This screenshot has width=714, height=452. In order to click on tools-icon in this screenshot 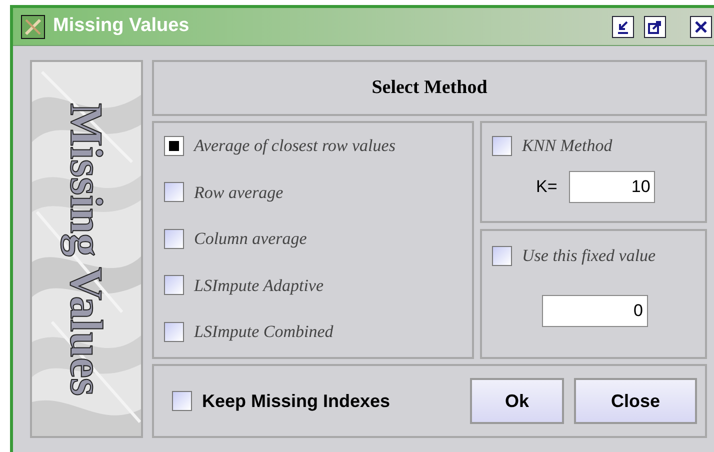, I will do `click(33, 26)`.